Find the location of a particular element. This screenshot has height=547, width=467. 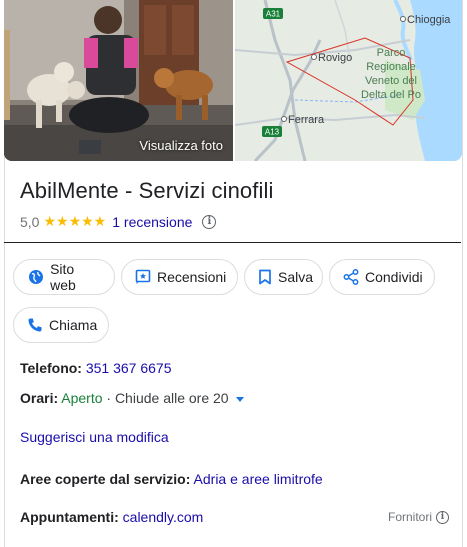

caret-down-icon is located at coordinates (240, 399).